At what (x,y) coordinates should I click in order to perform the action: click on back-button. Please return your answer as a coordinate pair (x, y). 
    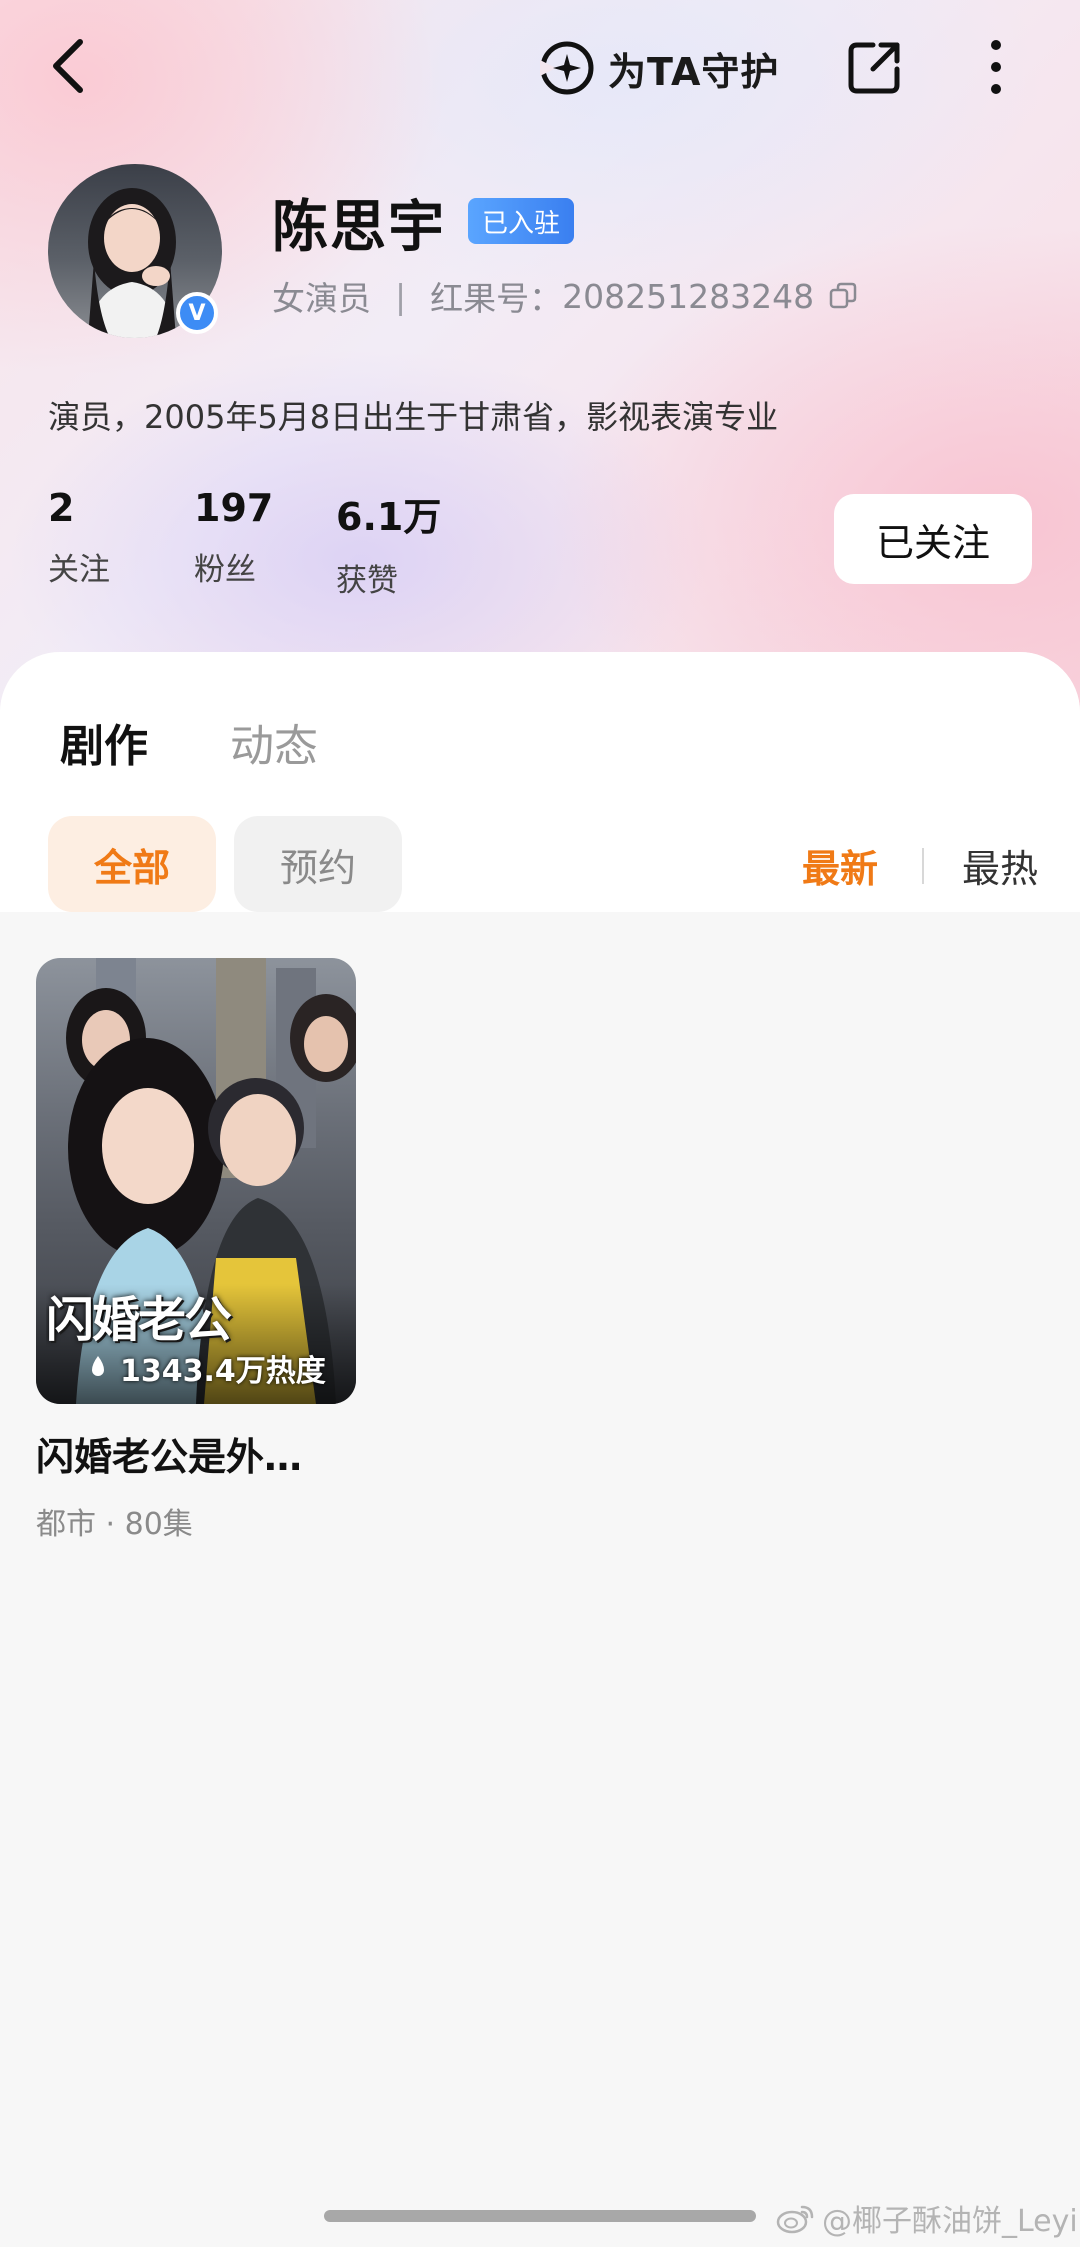
    Looking at the image, I should click on (68, 66).